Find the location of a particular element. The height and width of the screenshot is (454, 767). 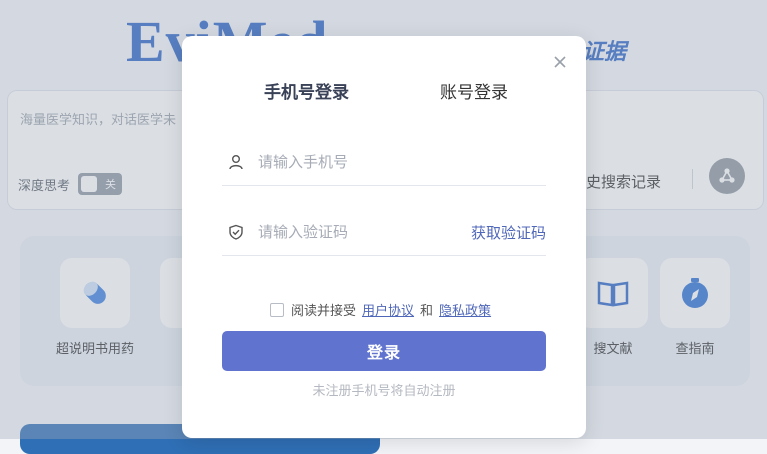

agreement-prefix: 阅读并接受 is located at coordinates (324, 311).